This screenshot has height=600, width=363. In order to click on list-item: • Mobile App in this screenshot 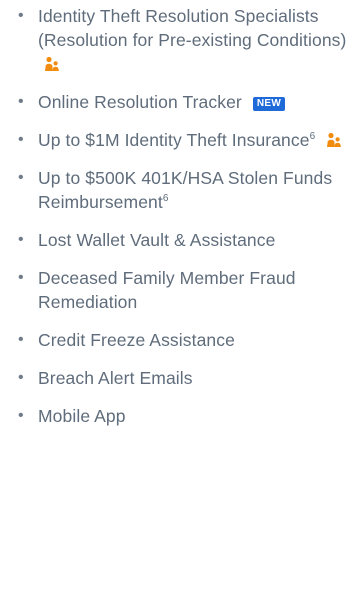, I will do `click(188, 416)`.